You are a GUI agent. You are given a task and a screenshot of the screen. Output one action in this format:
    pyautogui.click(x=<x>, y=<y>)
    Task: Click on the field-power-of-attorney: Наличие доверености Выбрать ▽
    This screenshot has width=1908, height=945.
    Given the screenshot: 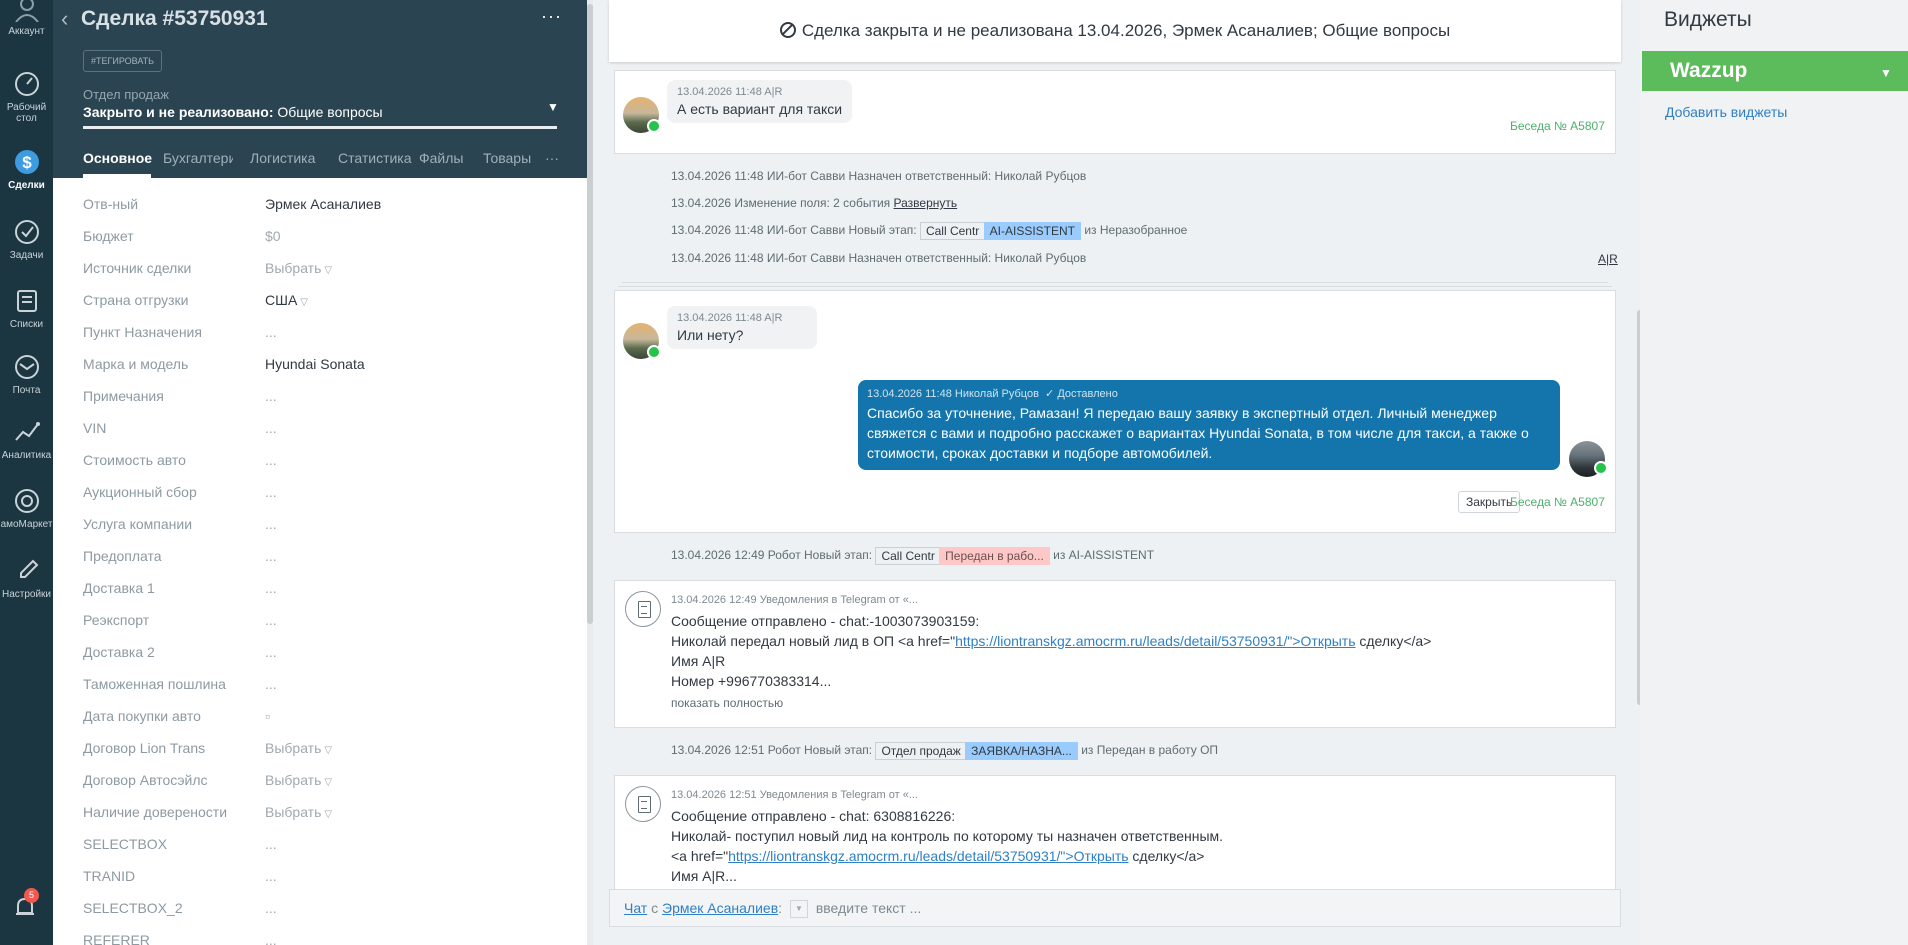 What is the action you would take?
    pyautogui.click(x=323, y=816)
    